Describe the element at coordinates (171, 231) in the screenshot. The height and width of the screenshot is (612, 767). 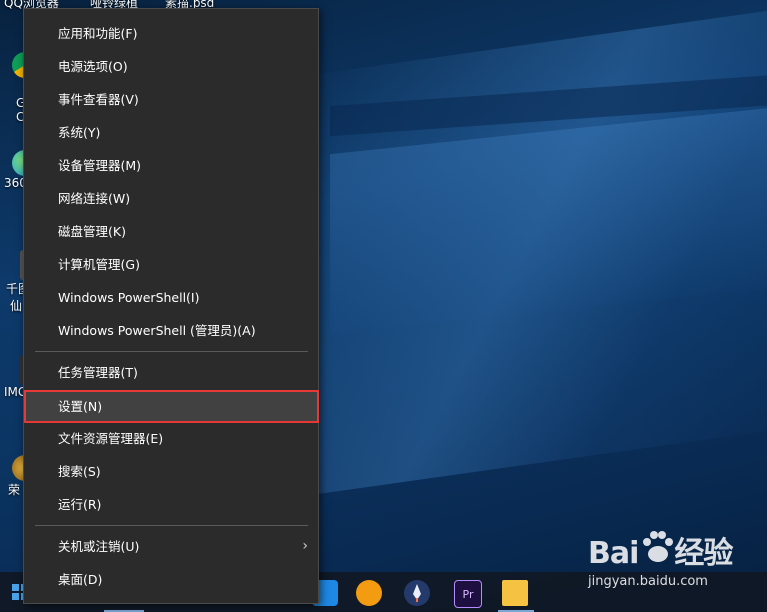
I see `menu-item-disk-management: 磁盘管理(K)` at that location.